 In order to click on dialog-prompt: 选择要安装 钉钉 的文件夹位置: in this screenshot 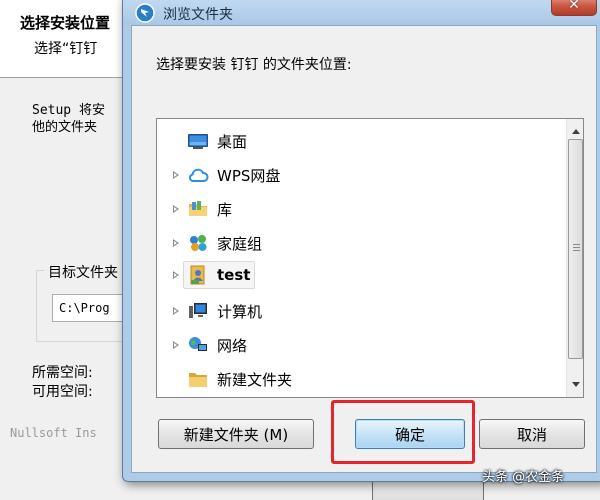, I will do `click(254, 65)`.